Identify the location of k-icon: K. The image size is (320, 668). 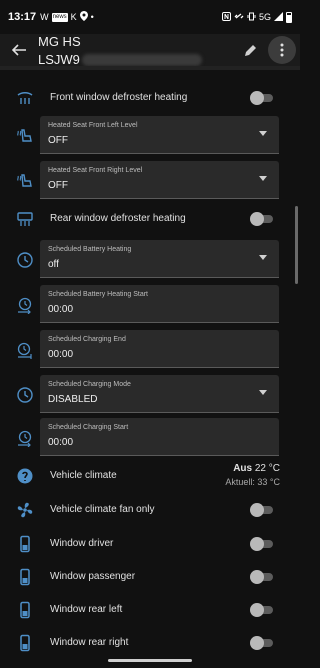
(73, 17).